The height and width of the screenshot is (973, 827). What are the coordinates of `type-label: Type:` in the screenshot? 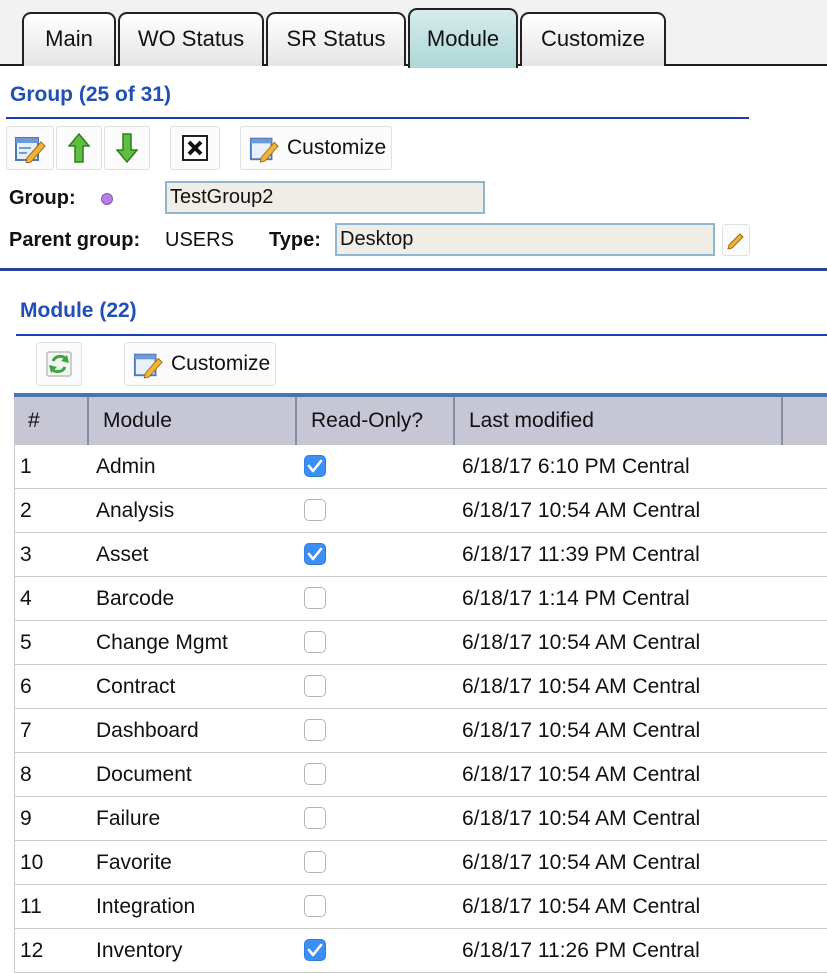 It's located at (295, 240).